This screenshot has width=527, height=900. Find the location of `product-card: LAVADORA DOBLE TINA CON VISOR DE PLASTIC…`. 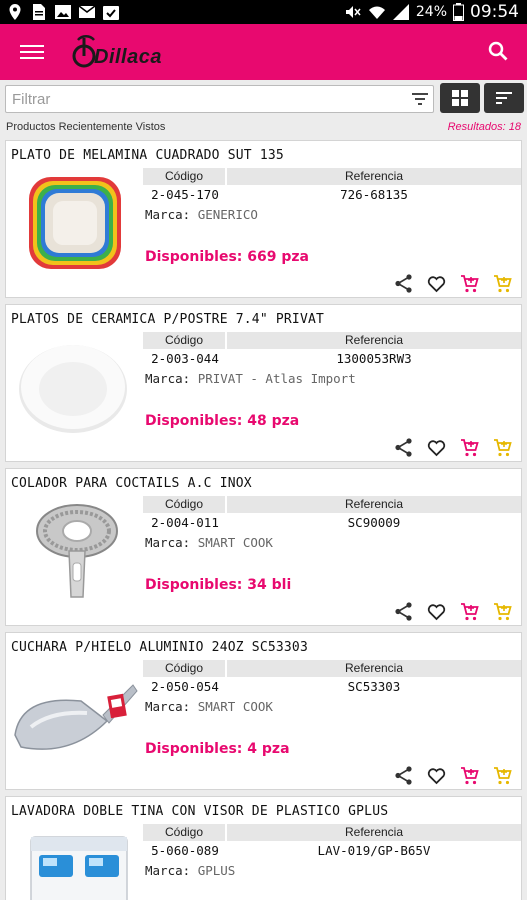

product-card: LAVADORA DOBLE TINA CON VISOR DE PLASTIC… is located at coordinates (263, 848).